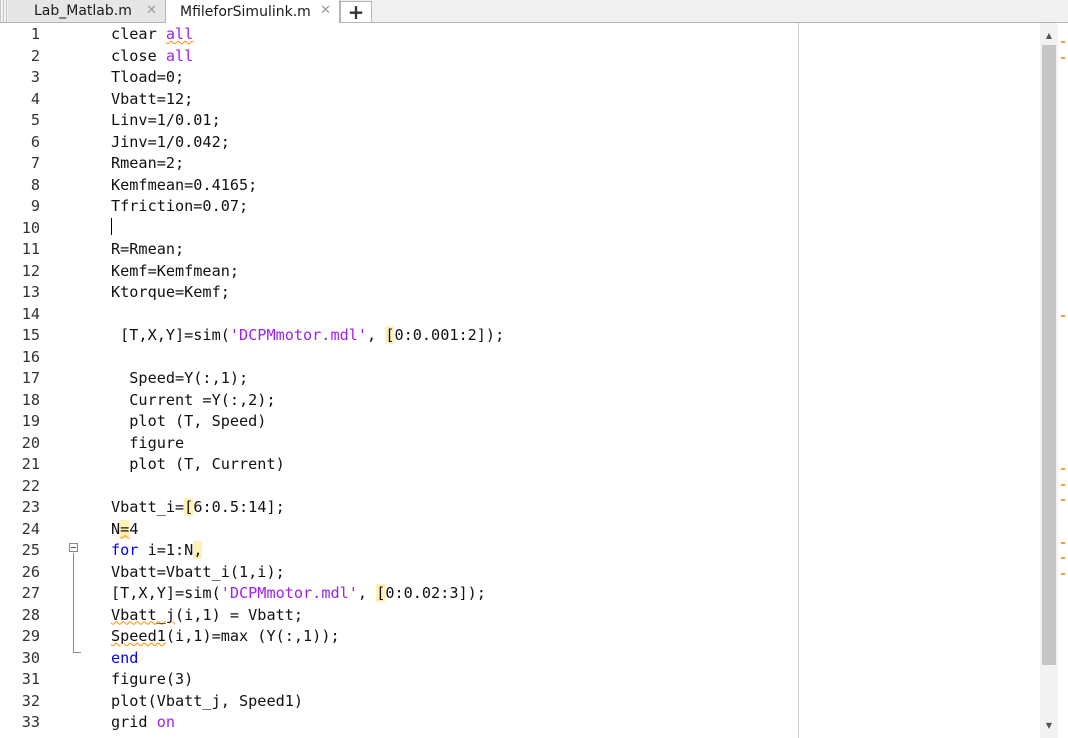  What do you see at coordinates (1049, 355) in the screenshot?
I see `scrollbar-thumb` at bounding box center [1049, 355].